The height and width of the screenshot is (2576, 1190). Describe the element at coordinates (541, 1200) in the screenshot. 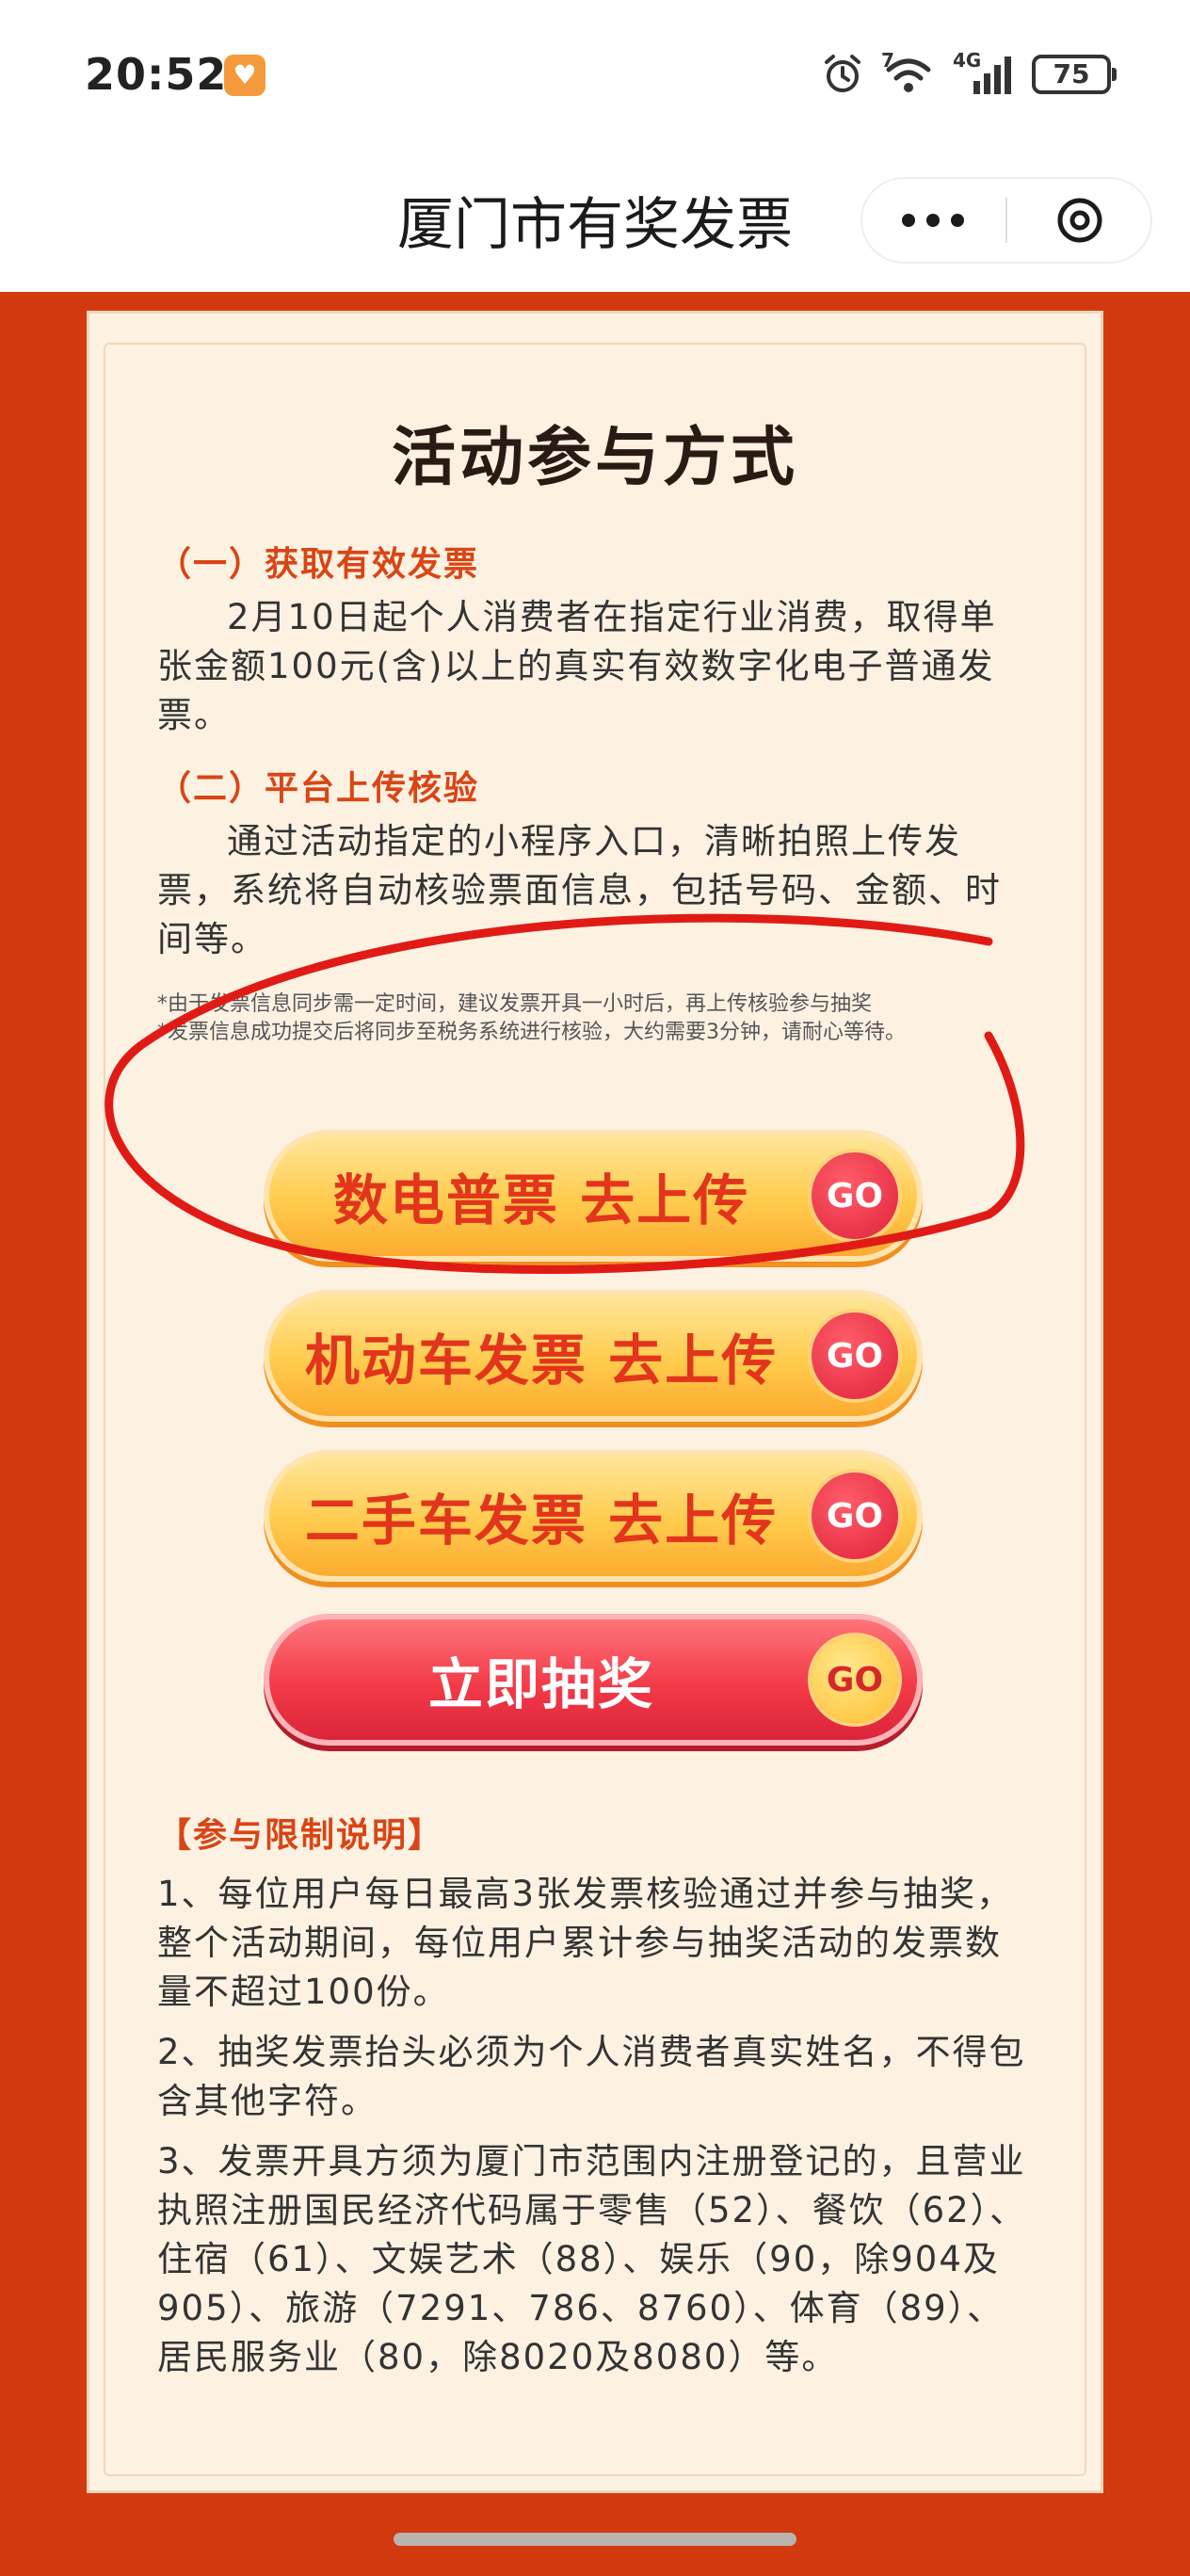

I see `button-label: 数电普票 去上传` at that location.